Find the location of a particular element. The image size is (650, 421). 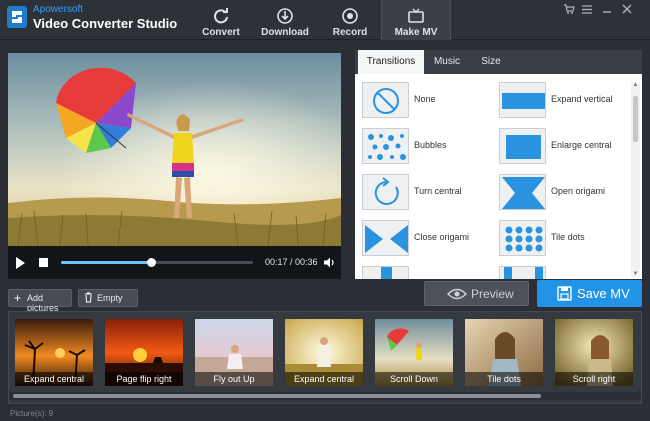

filmstrip-caption: Fly out Up is located at coordinates (234, 379).